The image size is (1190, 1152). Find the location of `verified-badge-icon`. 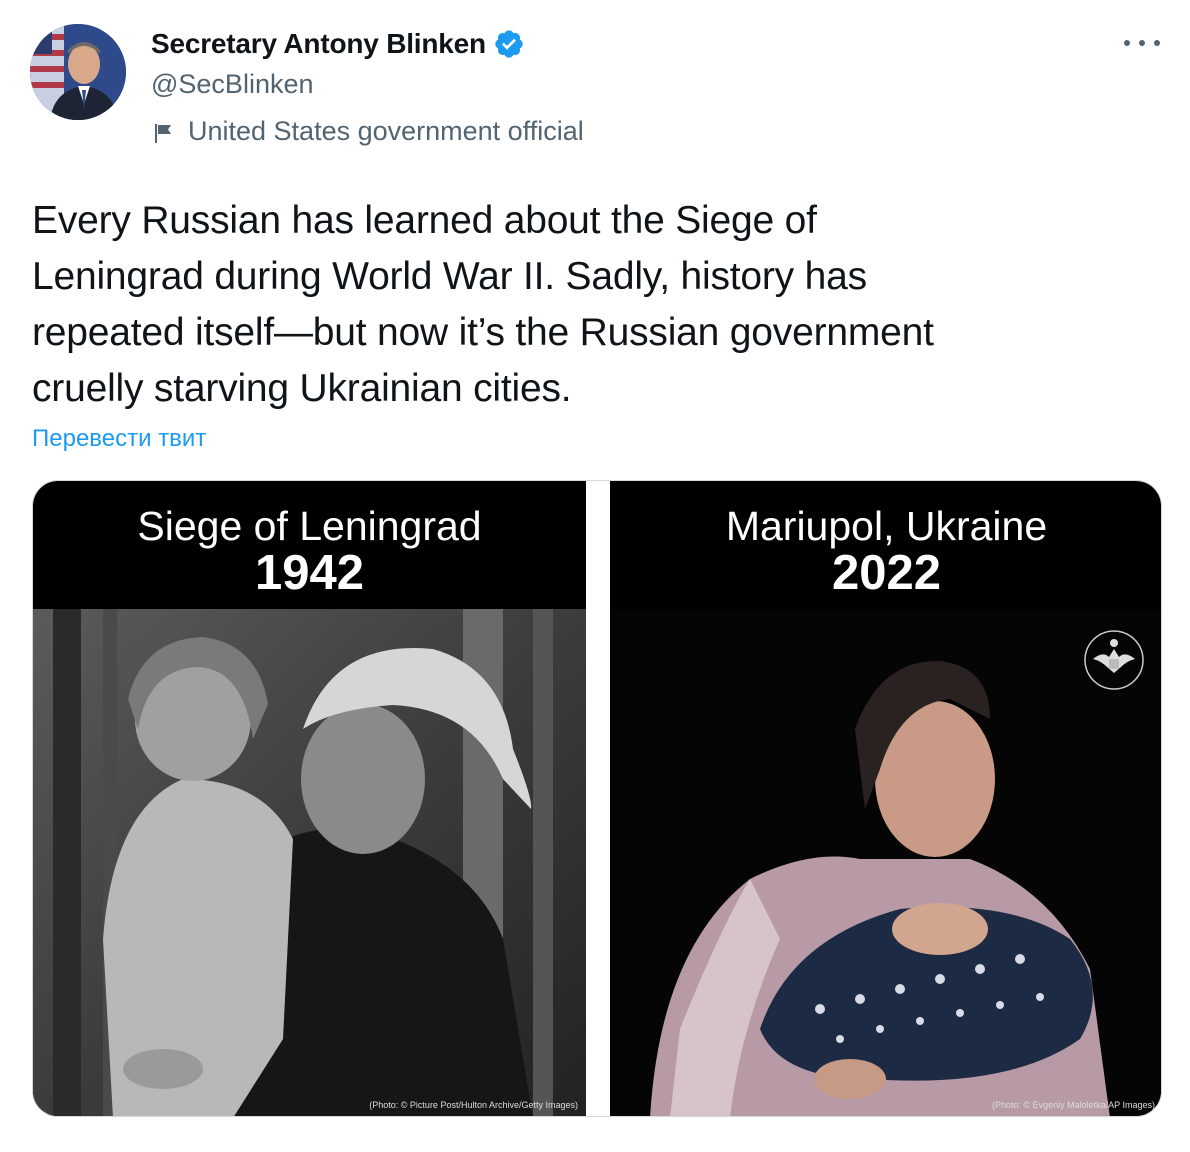

verified-badge-icon is located at coordinates (509, 44).